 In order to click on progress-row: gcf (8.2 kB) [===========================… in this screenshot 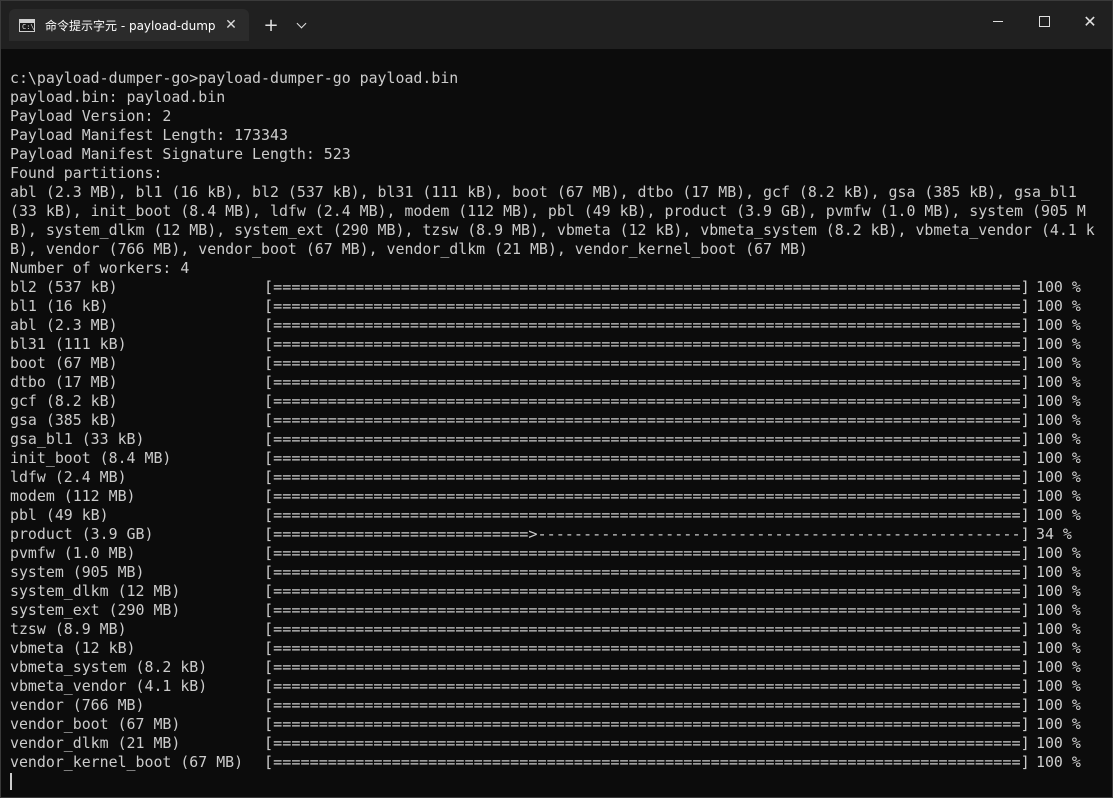, I will do `click(552, 401)`.